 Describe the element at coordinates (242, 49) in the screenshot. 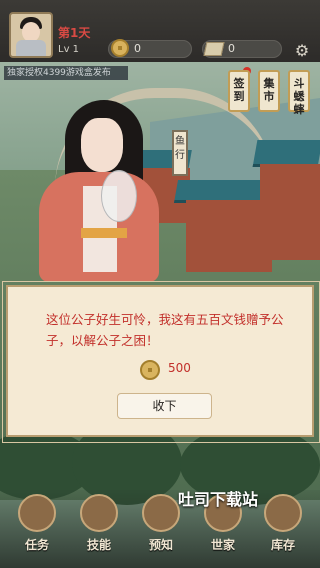

I see `ticket-balance: 0` at that location.